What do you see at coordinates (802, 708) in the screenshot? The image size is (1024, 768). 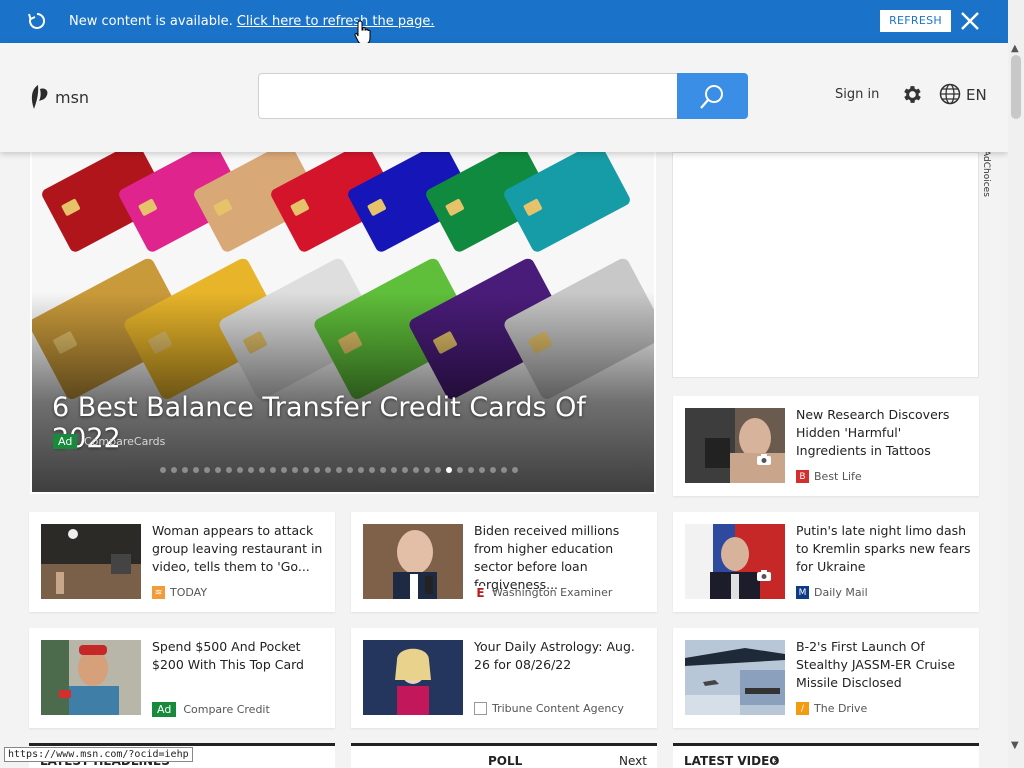 I see `the-drive-logo-icon: /` at bounding box center [802, 708].